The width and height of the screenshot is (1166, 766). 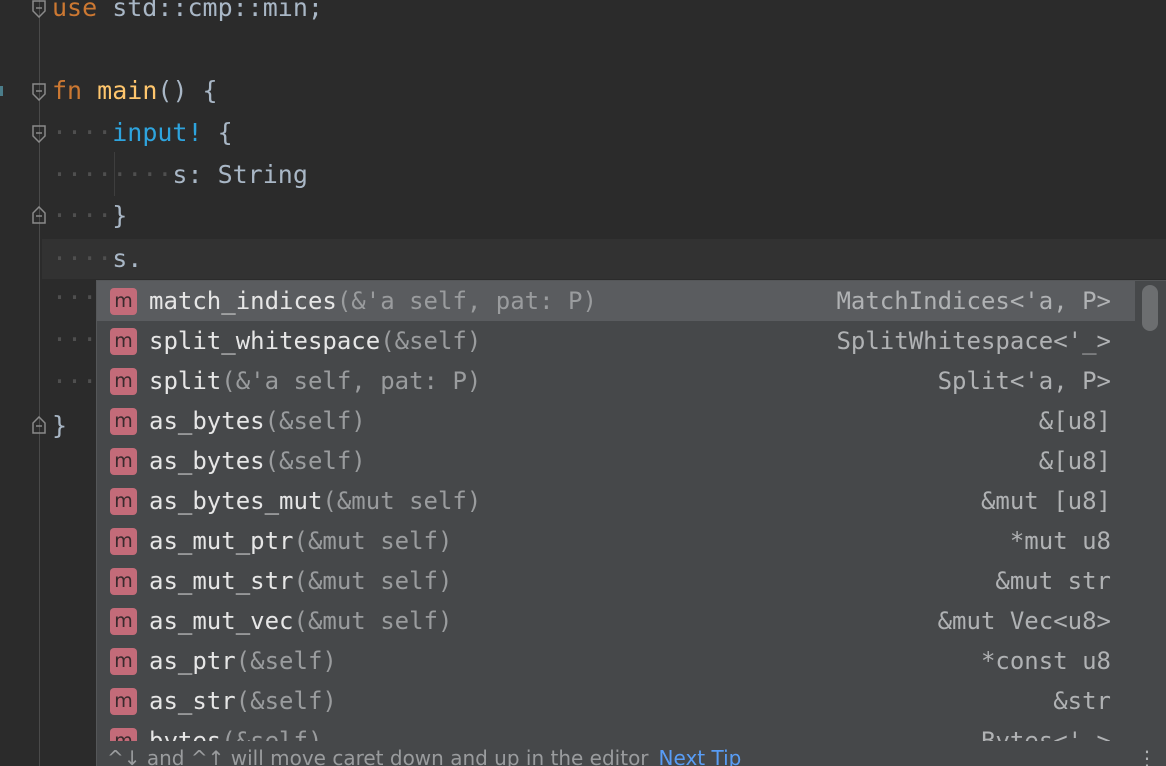 What do you see at coordinates (616, 661) in the screenshot?
I see `completion-item: m as_ptr(&self) *const u8` at bounding box center [616, 661].